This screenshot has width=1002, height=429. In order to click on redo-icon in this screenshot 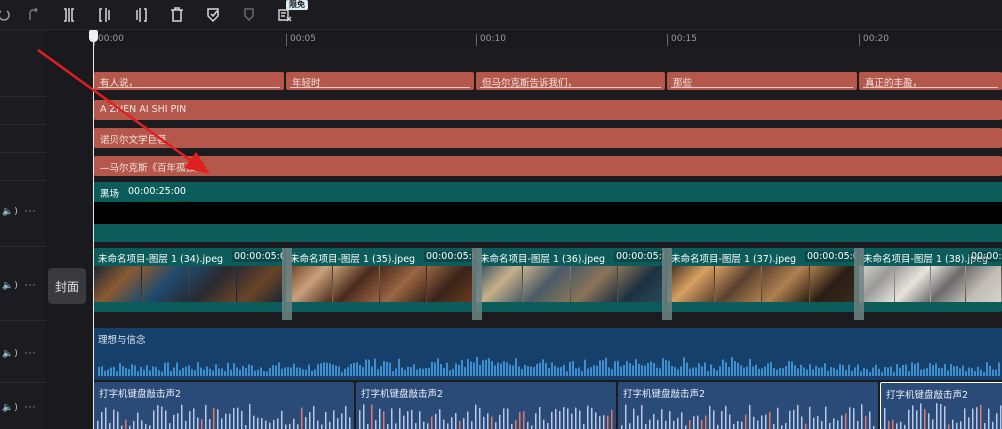, I will do `click(33, 15)`.